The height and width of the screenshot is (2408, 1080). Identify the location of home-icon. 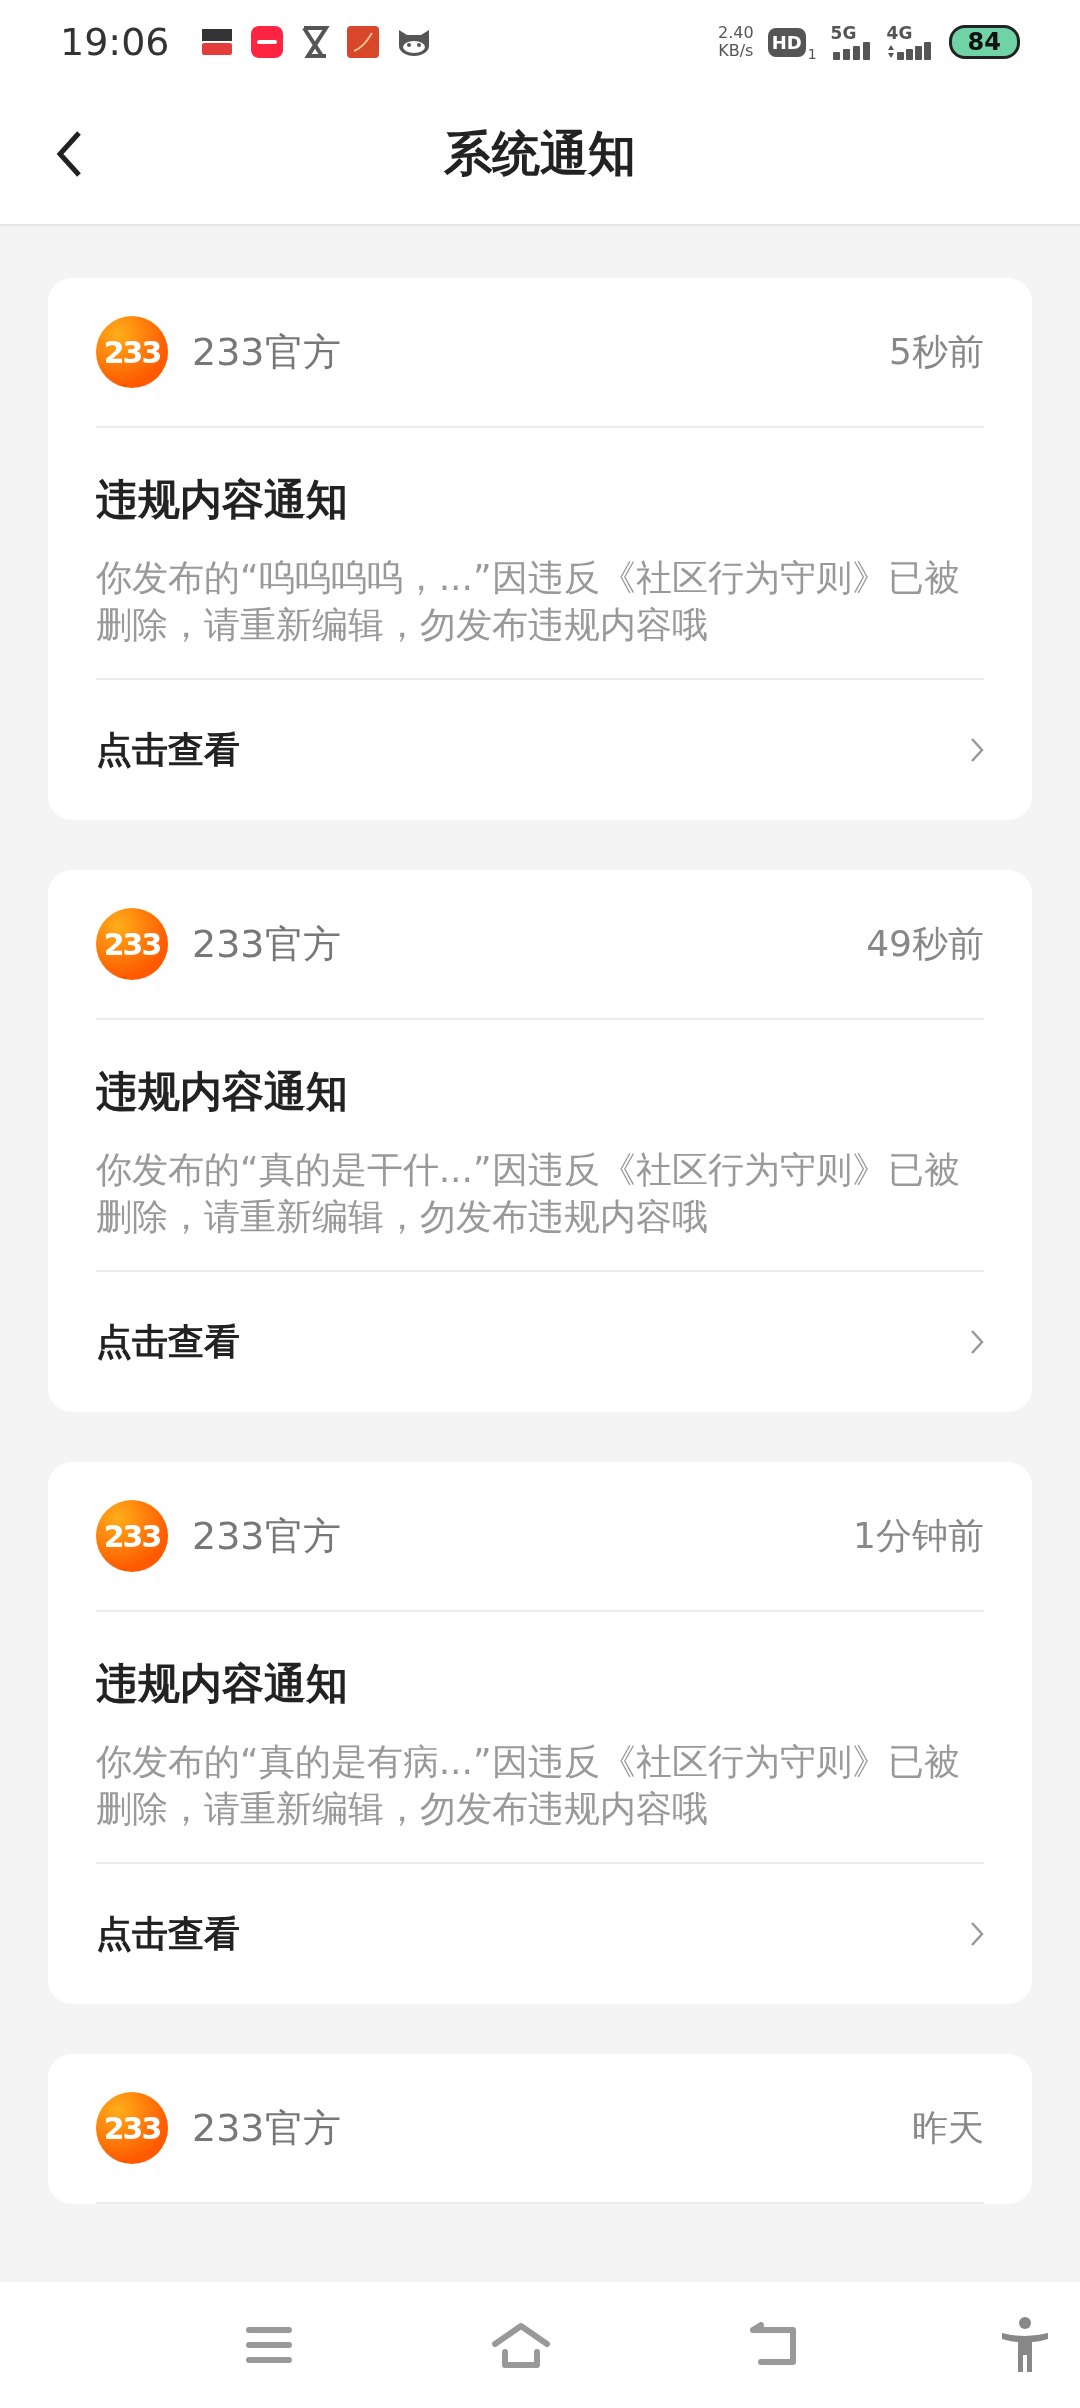
(520, 2345).